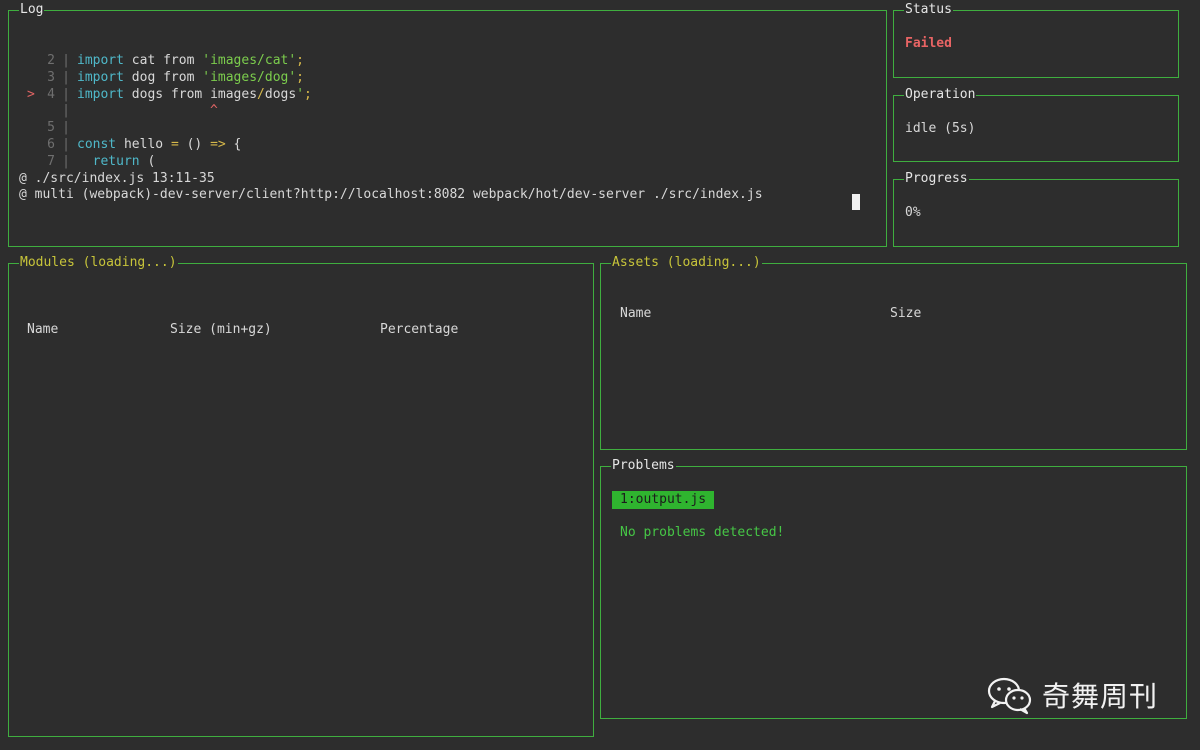 The width and height of the screenshot is (1200, 750). Describe the element at coordinates (43, 329) in the screenshot. I see `modules-col-name: Name` at that location.